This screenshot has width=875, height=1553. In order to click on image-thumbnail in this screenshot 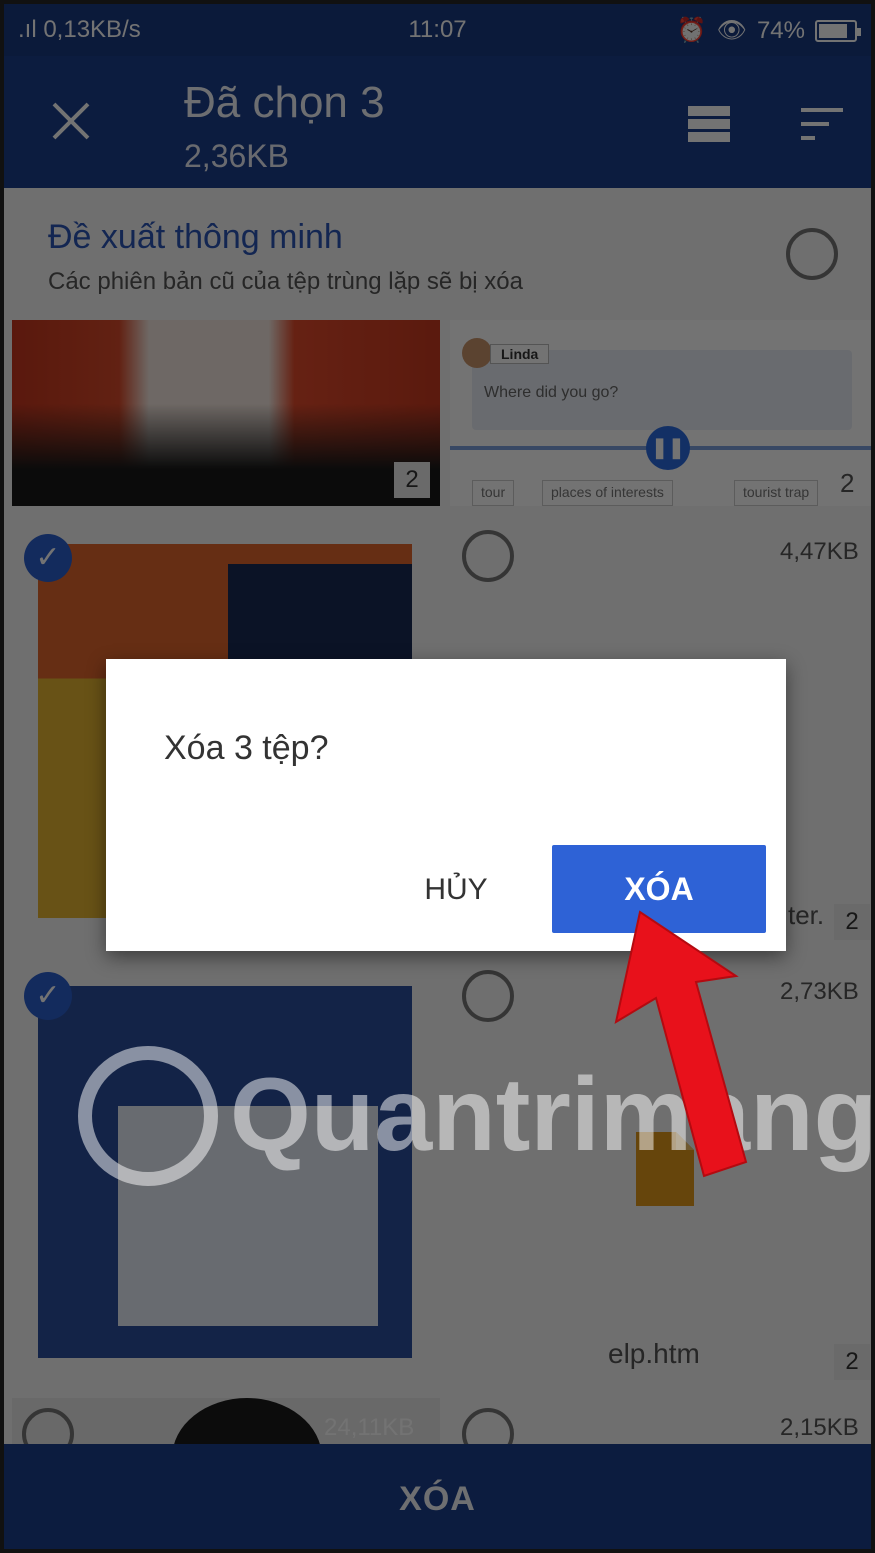, I will do `click(226, 413)`.